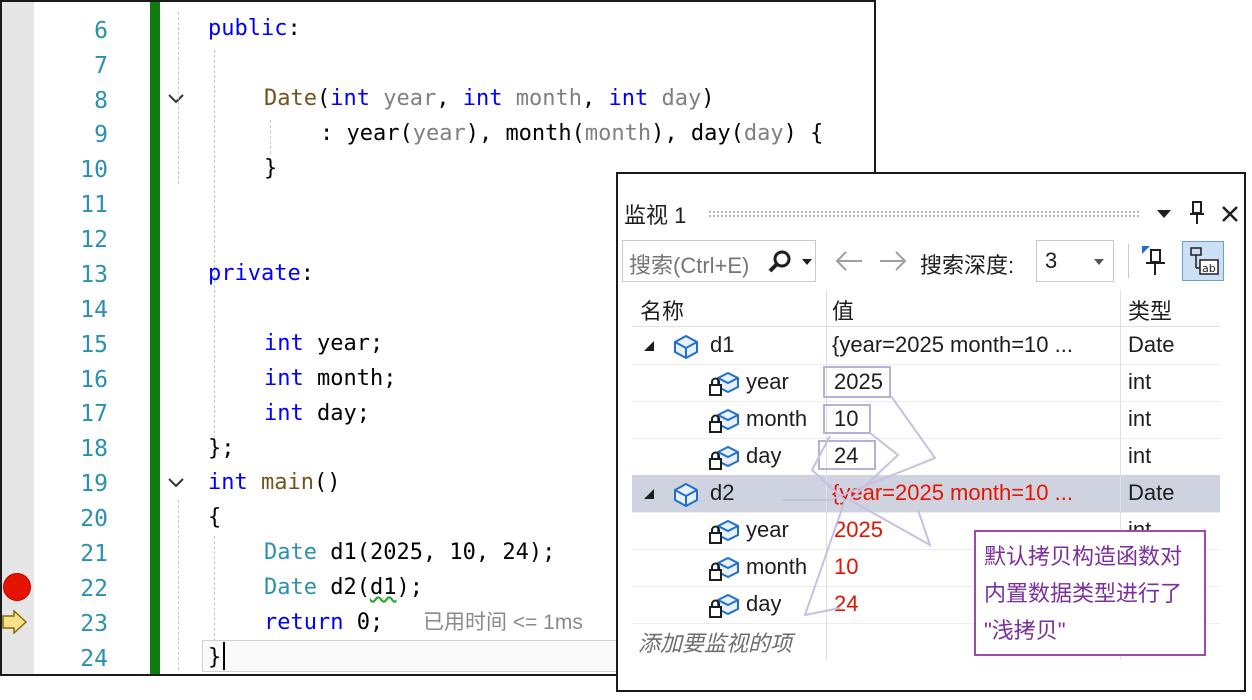  Describe the element at coordinates (655, 215) in the screenshot. I see `watch-title: 监视 1` at that location.